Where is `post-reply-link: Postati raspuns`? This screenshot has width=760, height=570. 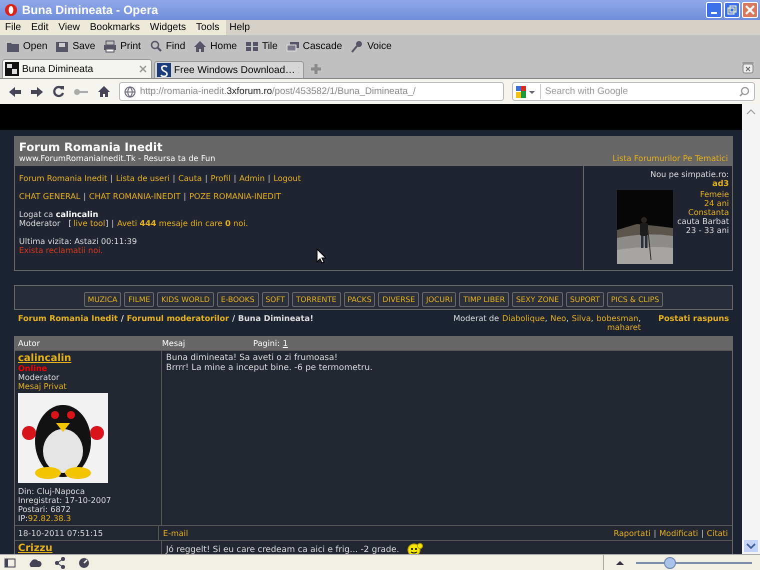
post-reply-link: Postati raspuns is located at coordinates (693, 318).